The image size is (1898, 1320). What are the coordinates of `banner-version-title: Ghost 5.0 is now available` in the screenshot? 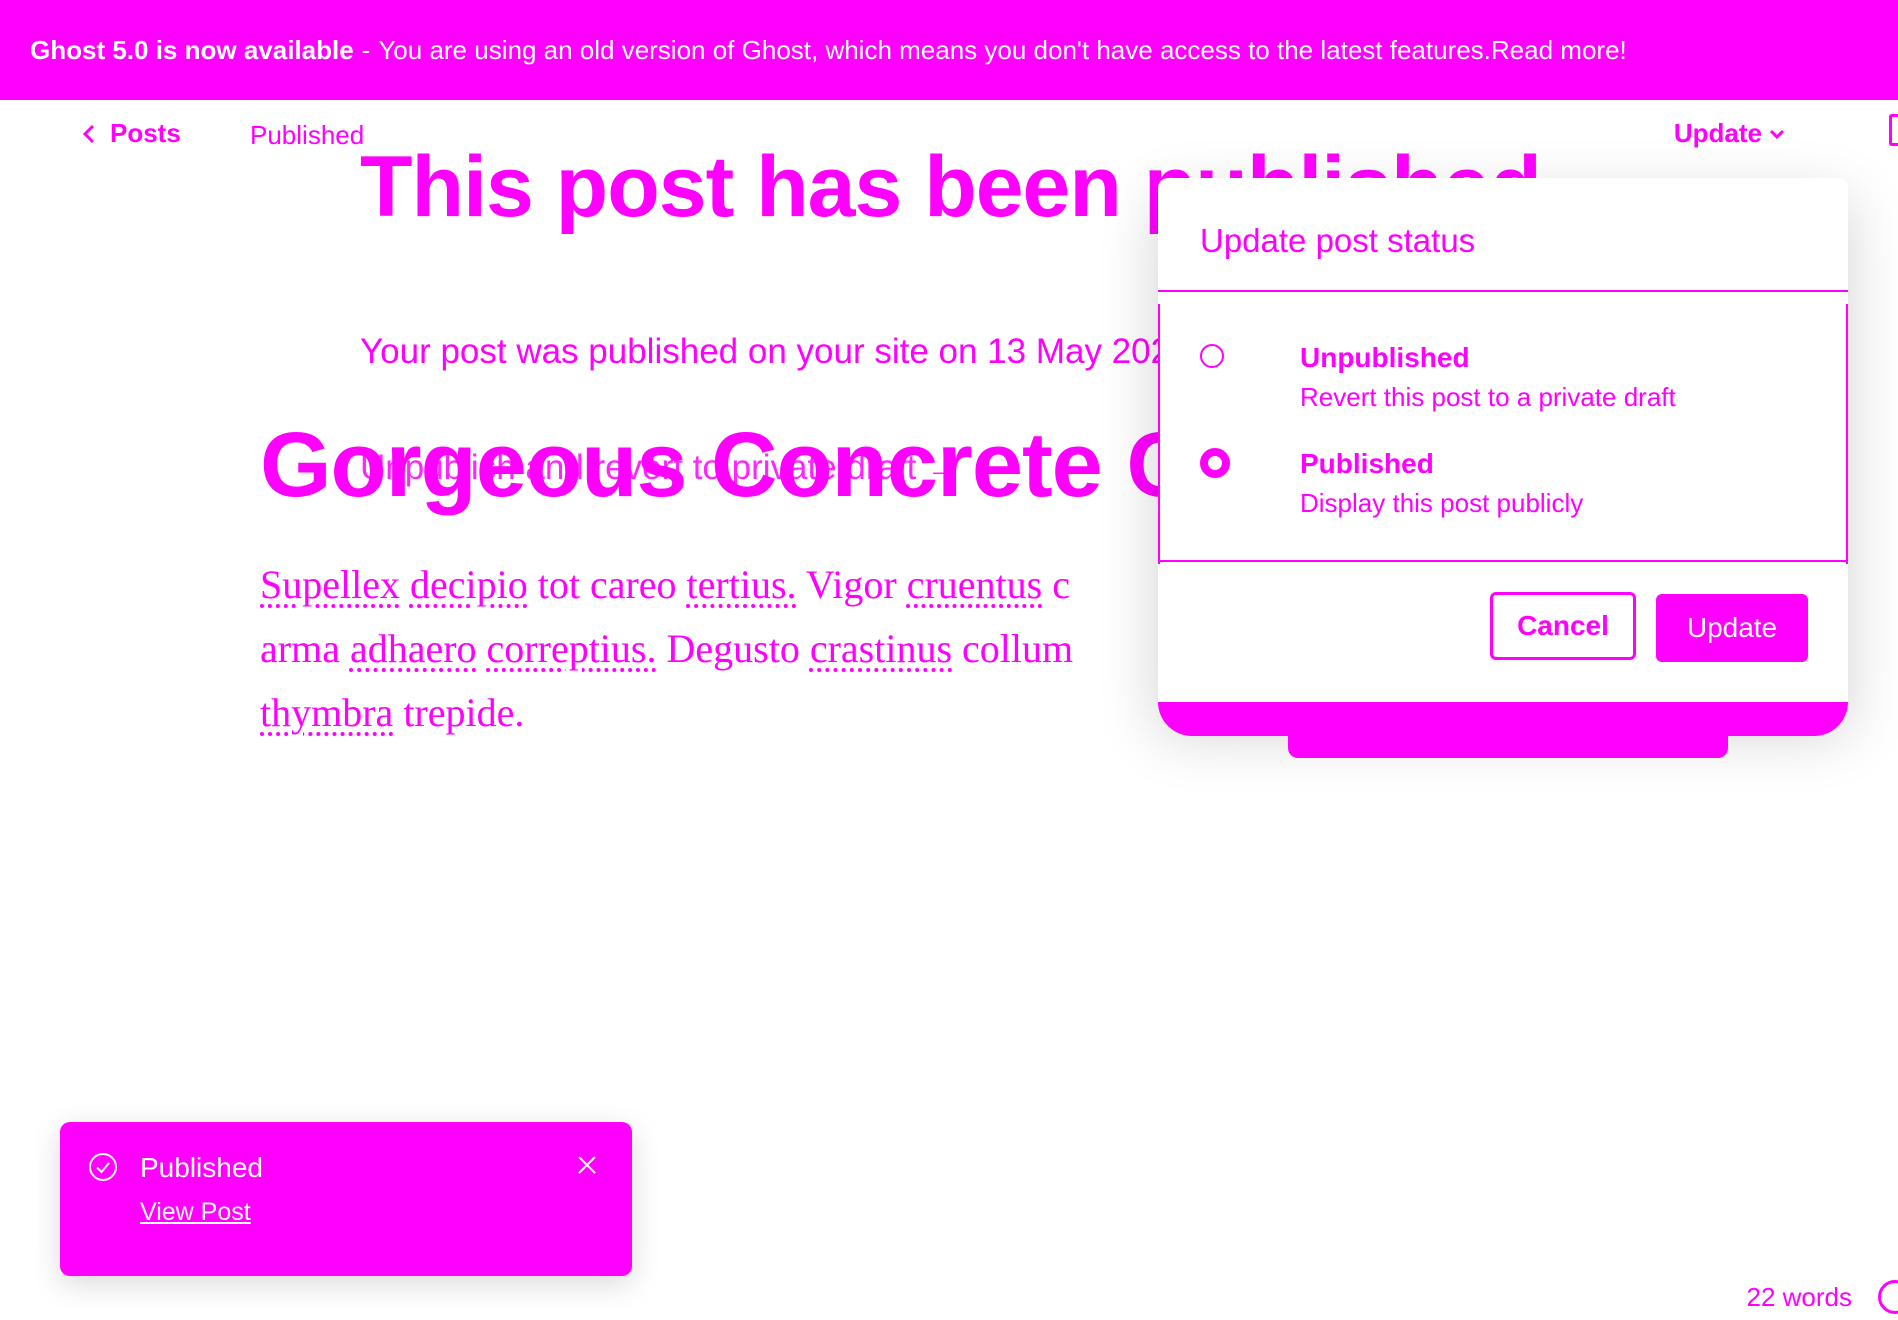 It's located at (192, 49).